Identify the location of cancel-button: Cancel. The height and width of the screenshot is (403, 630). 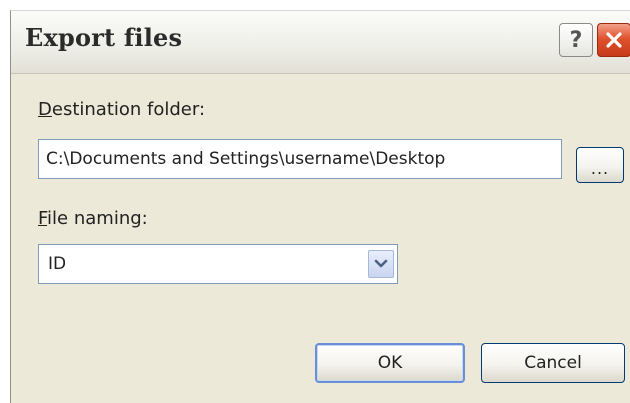
(553, 363).